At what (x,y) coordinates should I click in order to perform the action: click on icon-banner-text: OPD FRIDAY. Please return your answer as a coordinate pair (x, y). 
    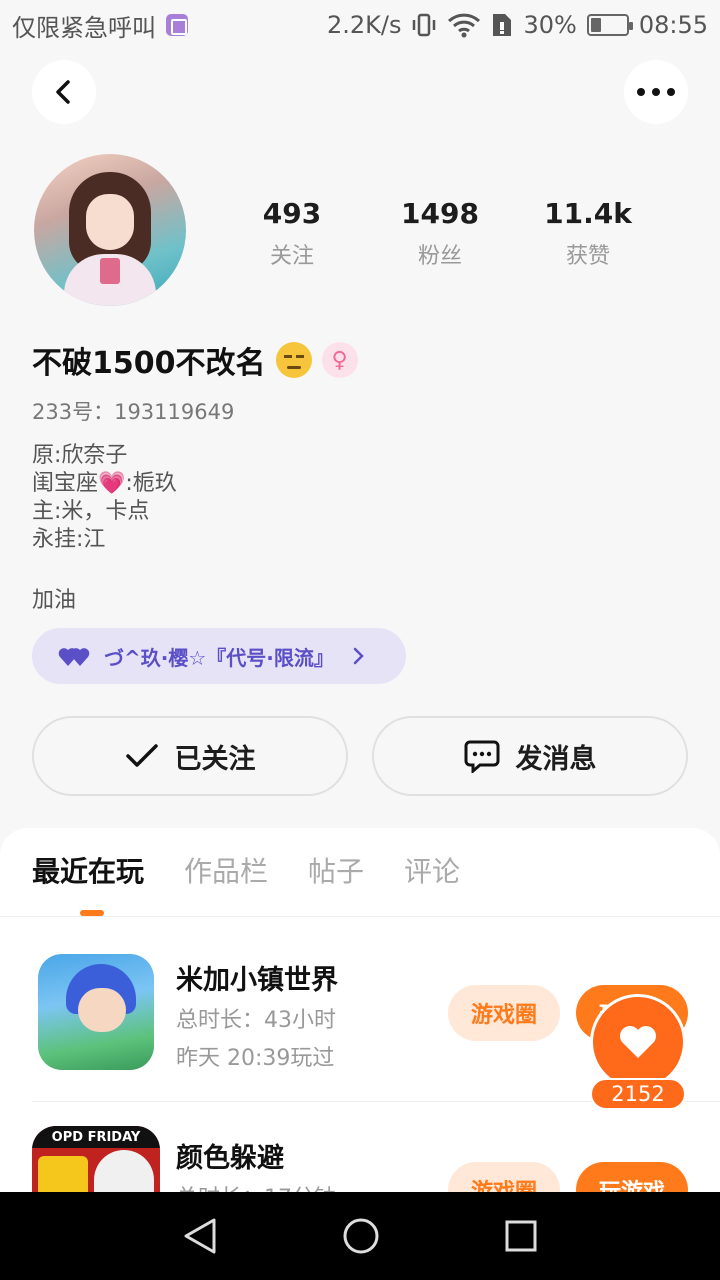
    Looking at the image, I should click on (96, 1137).